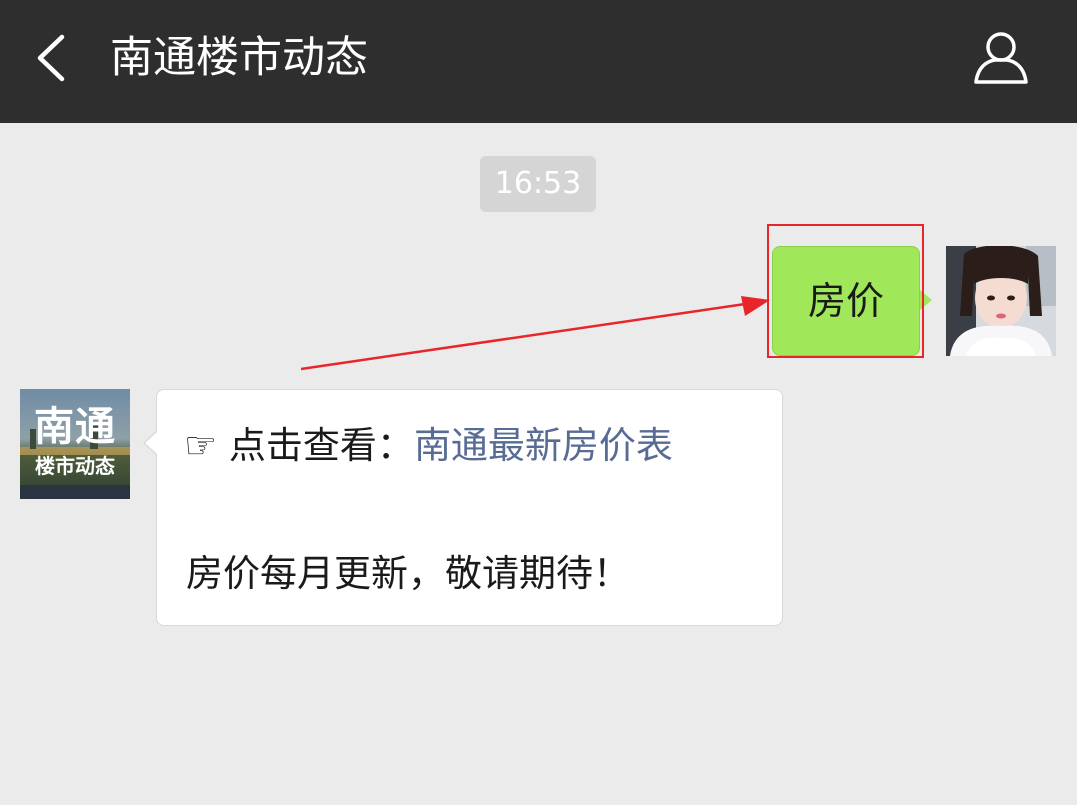 The image size is (1077, 805). I want to click on price-table-link: 南通最新房价表, so click(543, 445).